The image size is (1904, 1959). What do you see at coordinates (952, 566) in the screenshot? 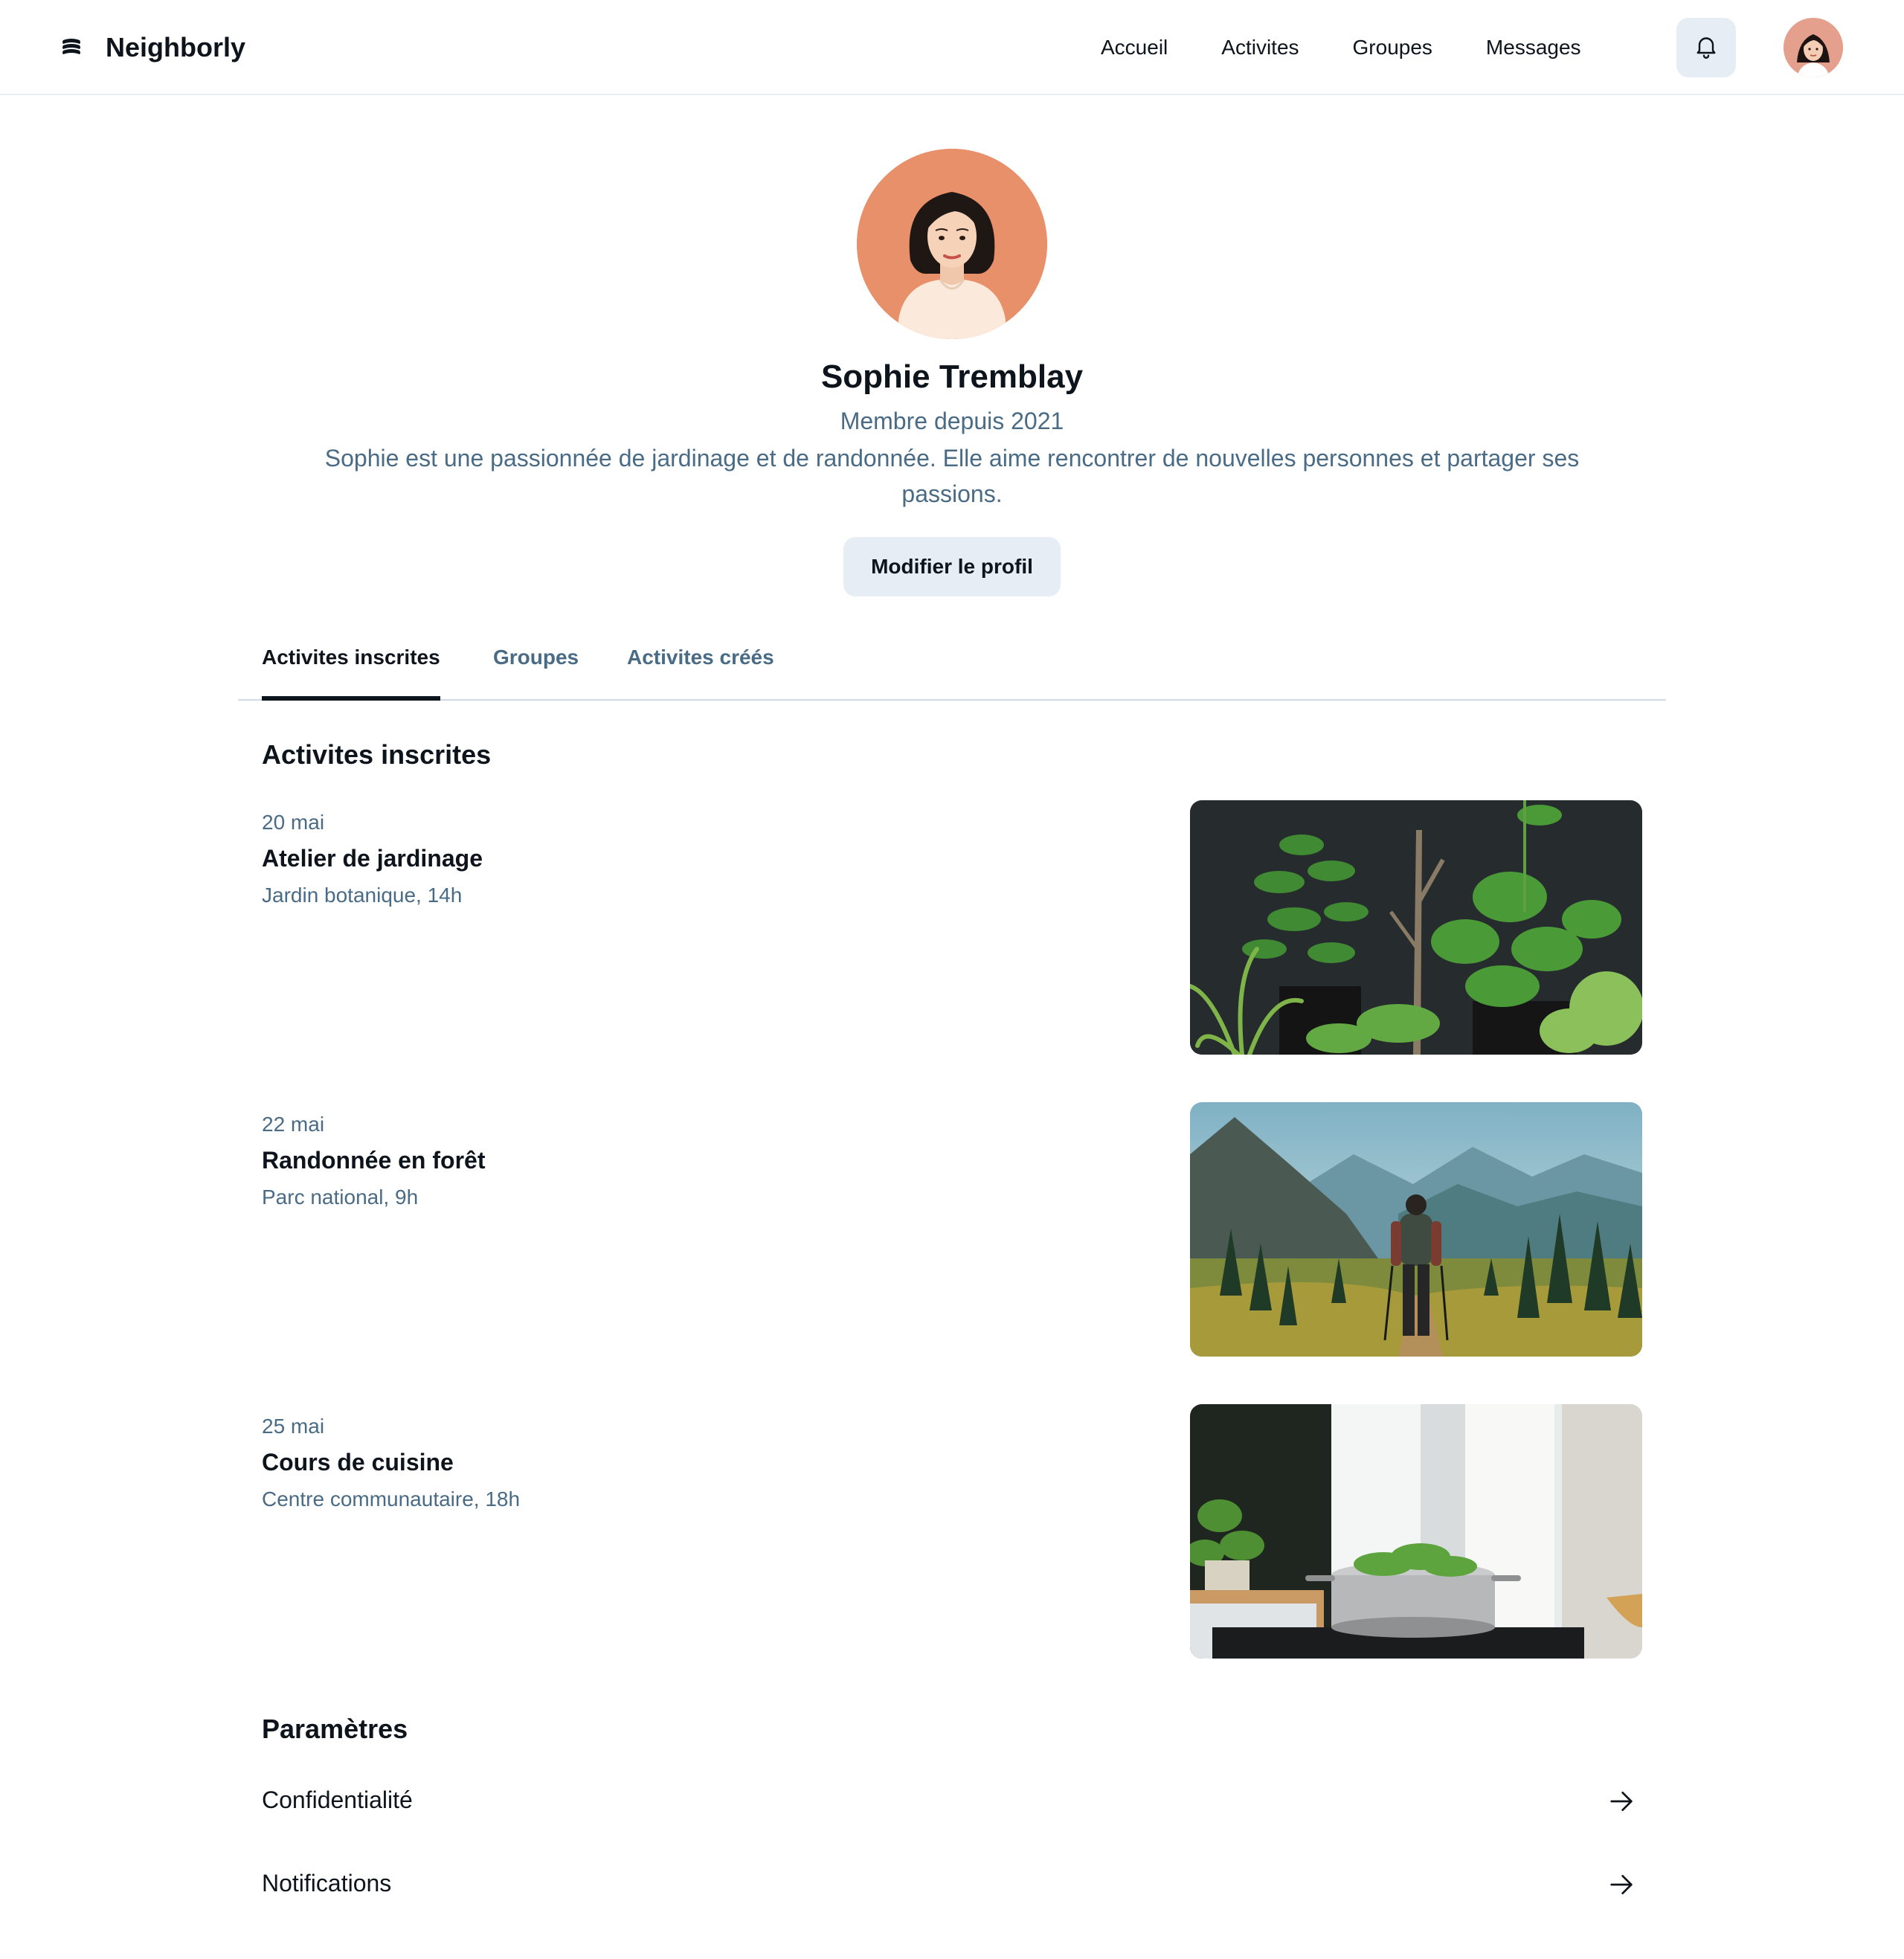
I see `edit-profile-button: Modifier le profil` at bounding box center [952, 566].